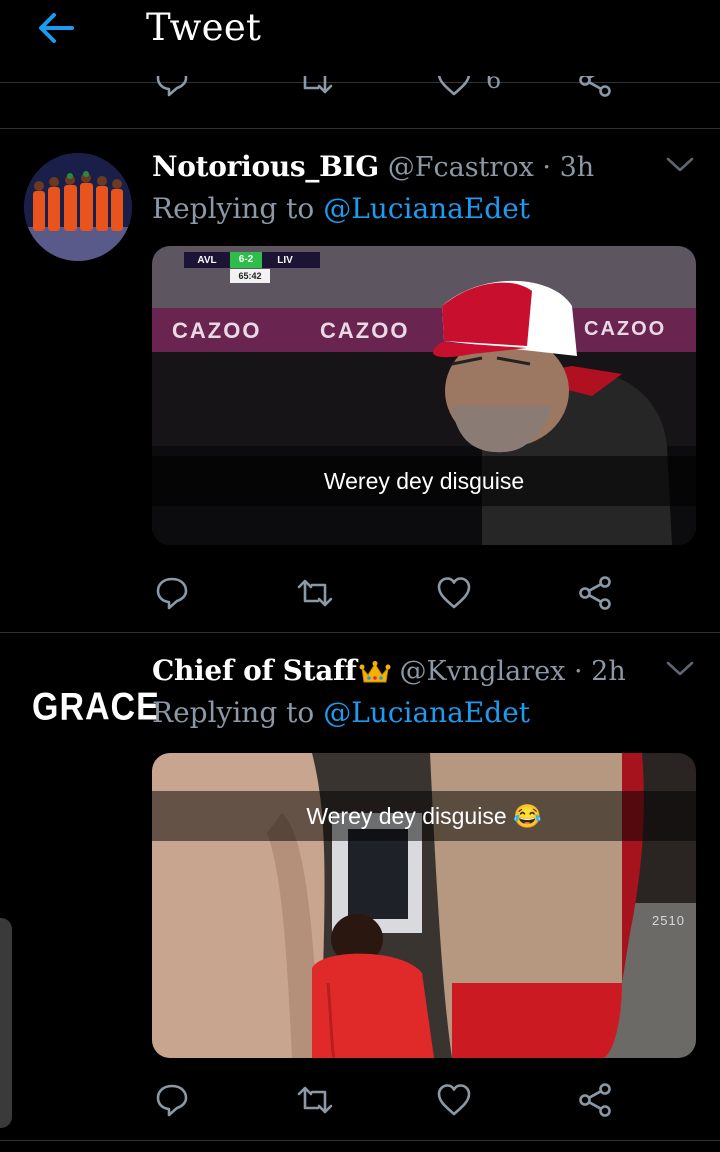 The width and height of the screenshot is (720, 1152). Describe the element at coordinates (494, 85) in the screenshot. I see `like-count: 6` at that location.